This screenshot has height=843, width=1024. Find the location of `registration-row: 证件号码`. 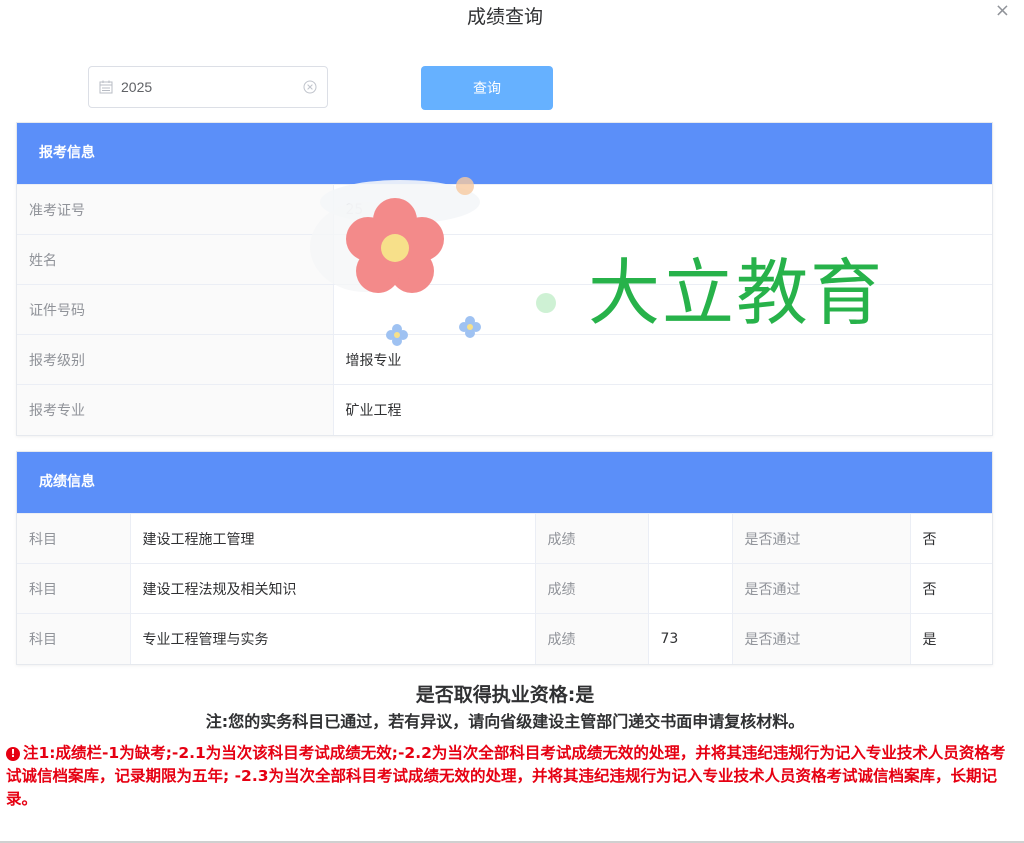

registration-row: 证件号码 is located at coordinates (504, 309).